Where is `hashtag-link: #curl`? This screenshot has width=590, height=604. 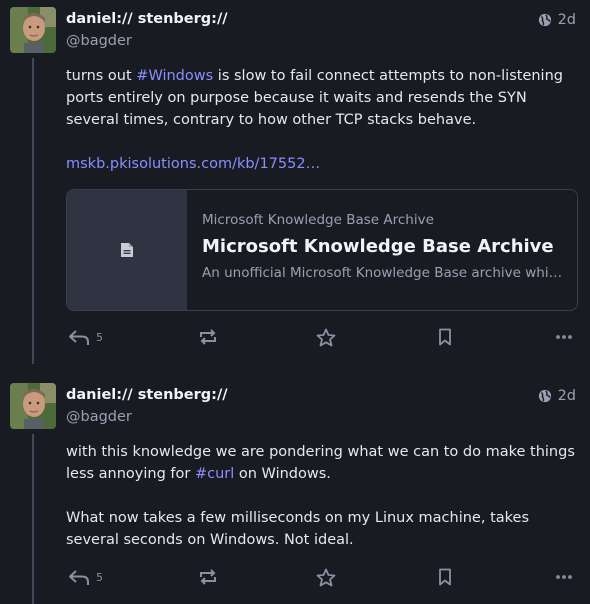
hashtag-link: #curl is located at coordinates (214, 474).